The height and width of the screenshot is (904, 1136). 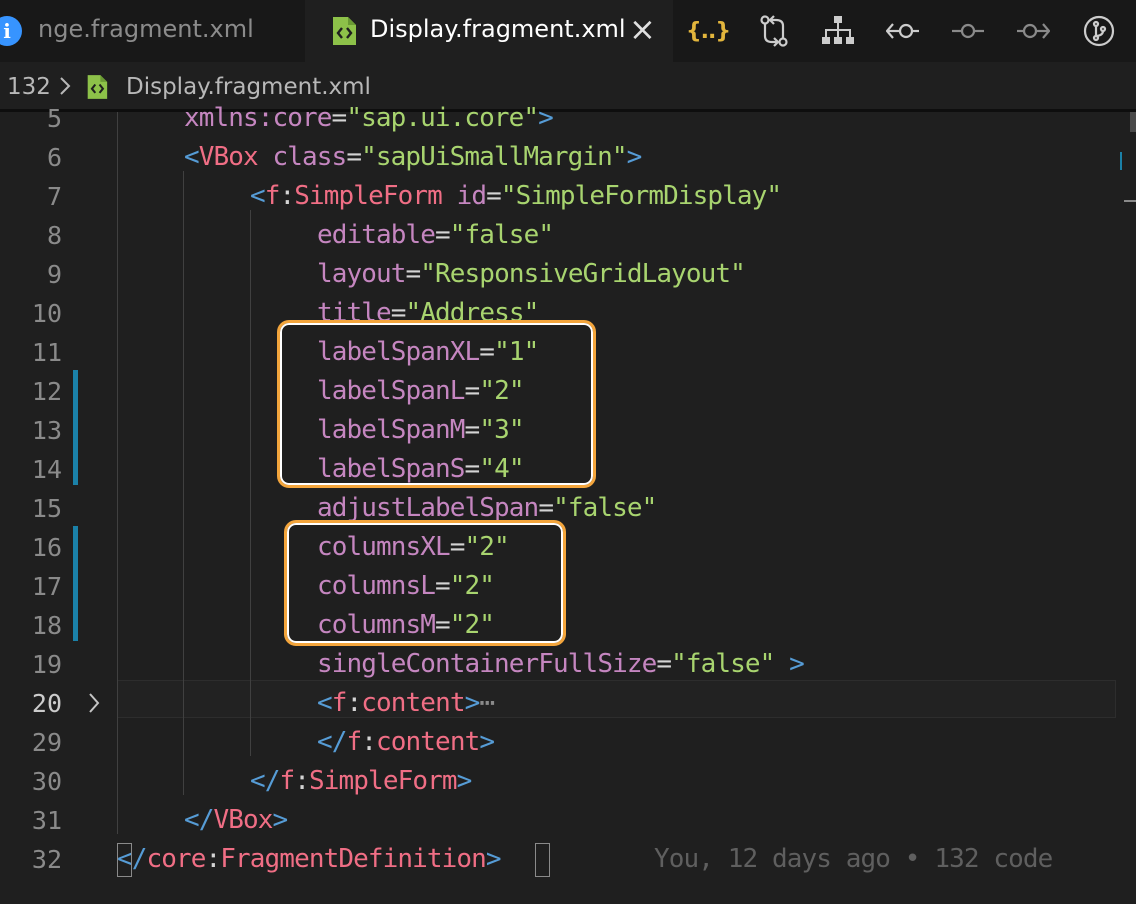 What do you see at coordinates (46, 820) in the screenshot?
I see `line-number: 31` at bounding box center [46, 820].